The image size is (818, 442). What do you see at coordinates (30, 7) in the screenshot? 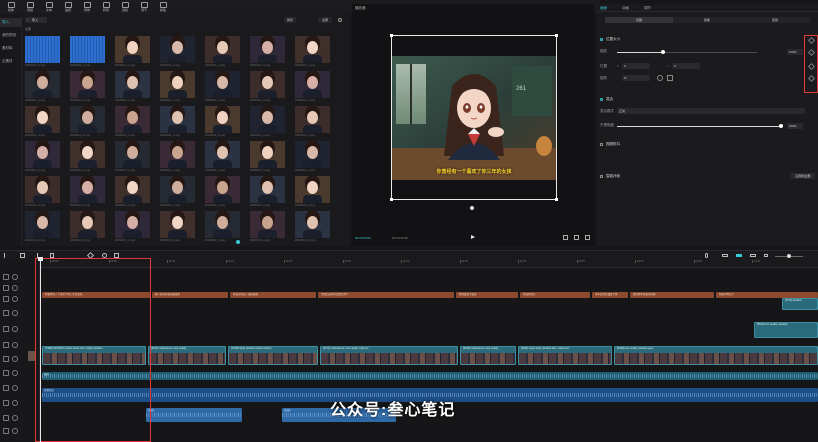
I see `toolbar-button: 音频` at bounding box center [30, 7].